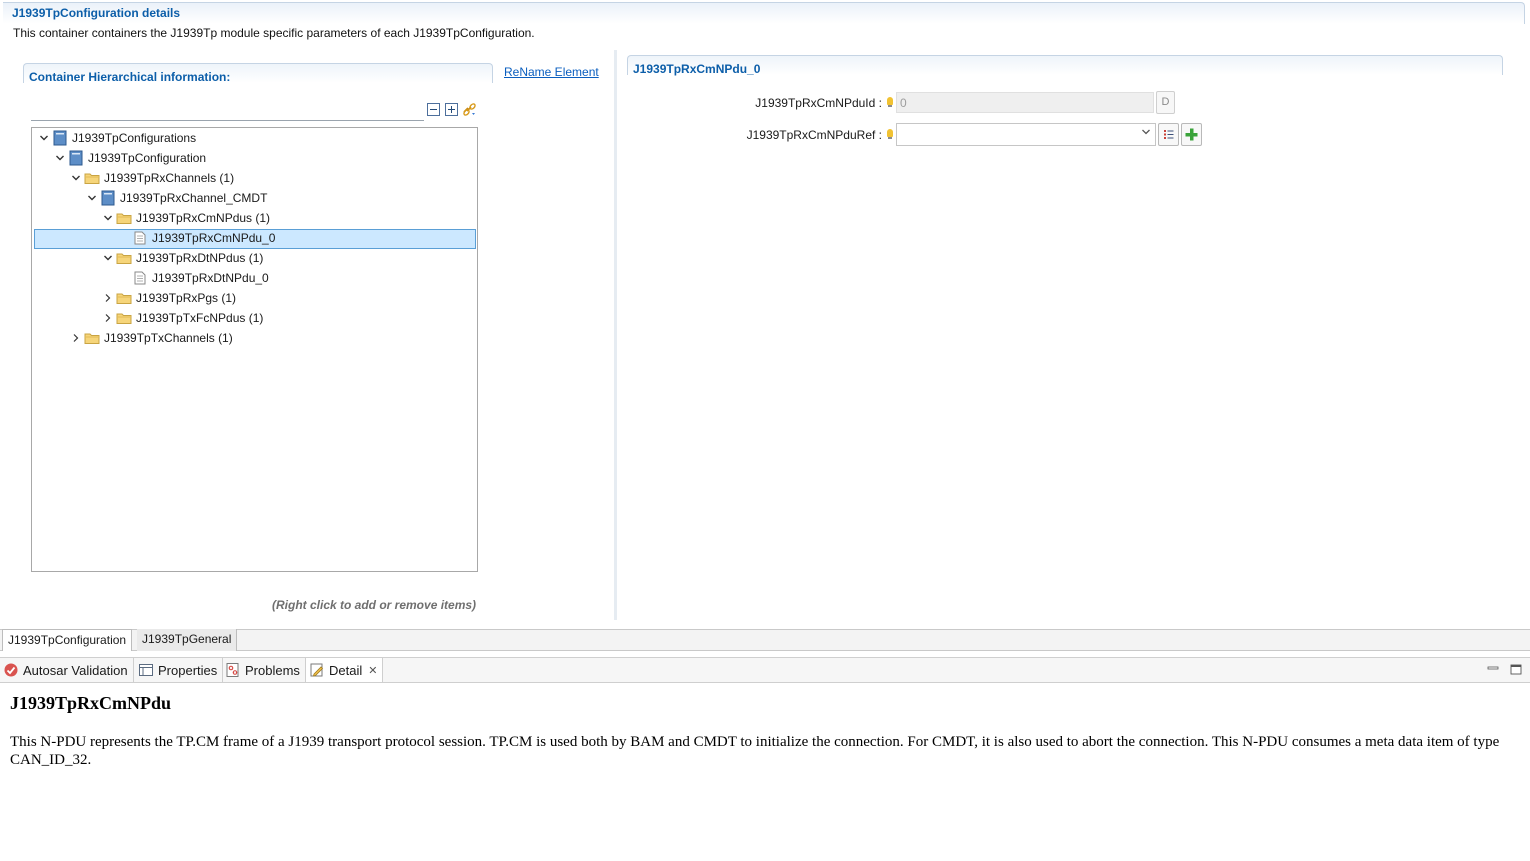  I want to click on tab-properties: Properties, so click(179, 670).